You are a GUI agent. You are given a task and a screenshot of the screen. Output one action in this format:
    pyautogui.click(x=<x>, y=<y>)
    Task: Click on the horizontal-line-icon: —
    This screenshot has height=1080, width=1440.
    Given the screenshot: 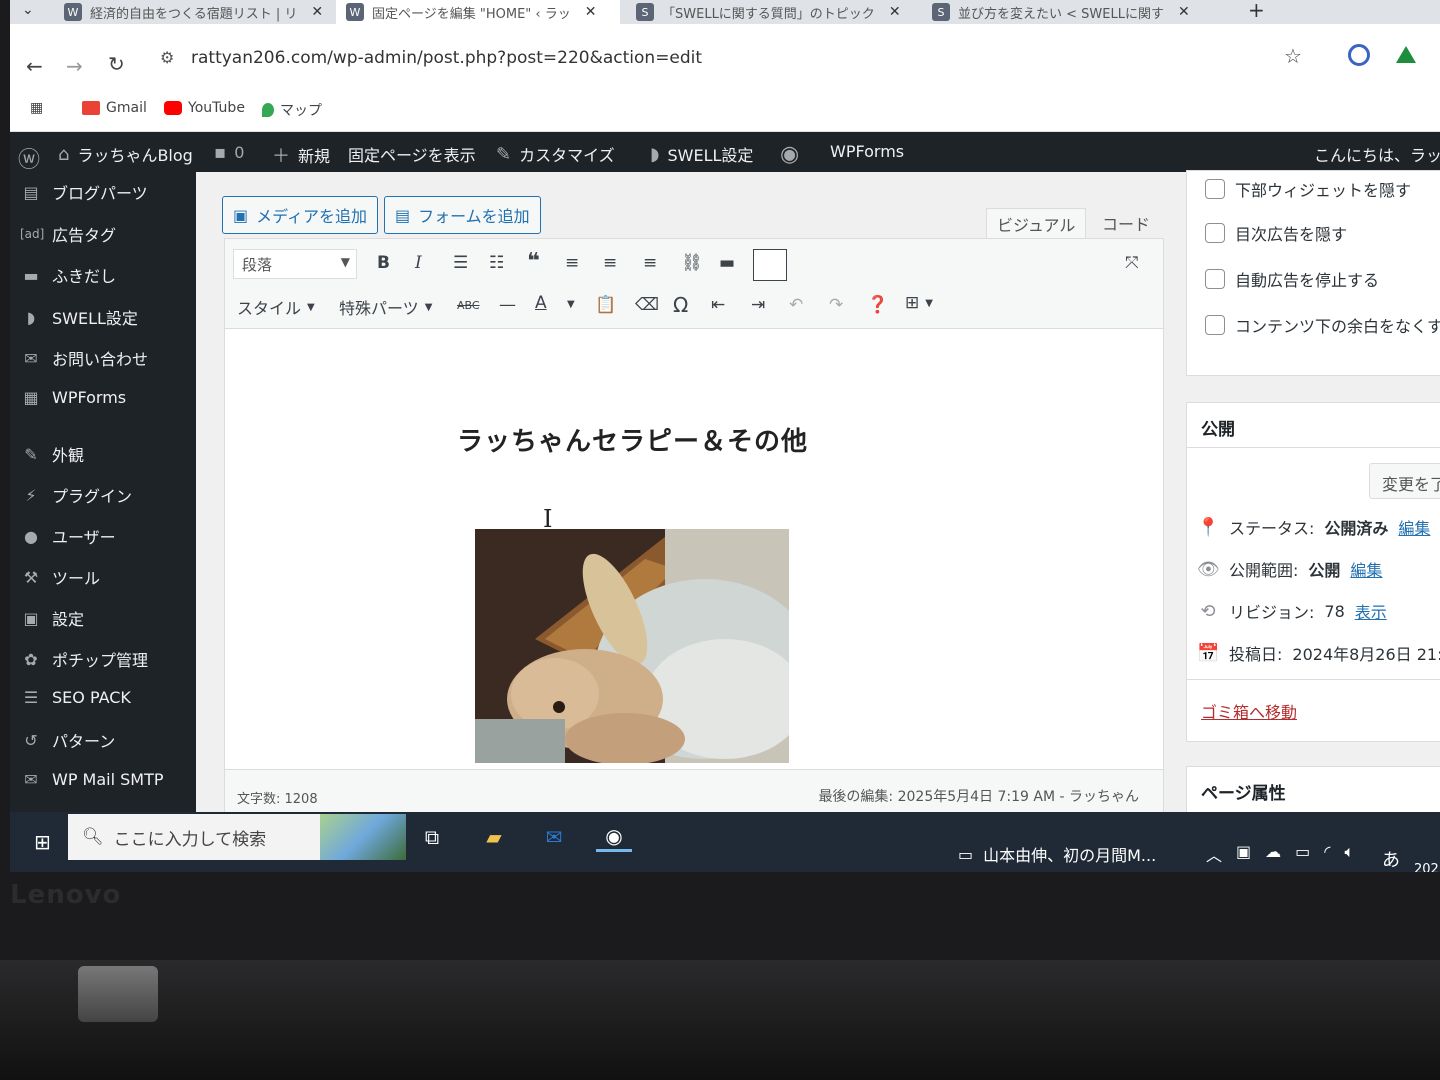 What is the action you would take?
    pyautogui.click(x=507, y=305)
    